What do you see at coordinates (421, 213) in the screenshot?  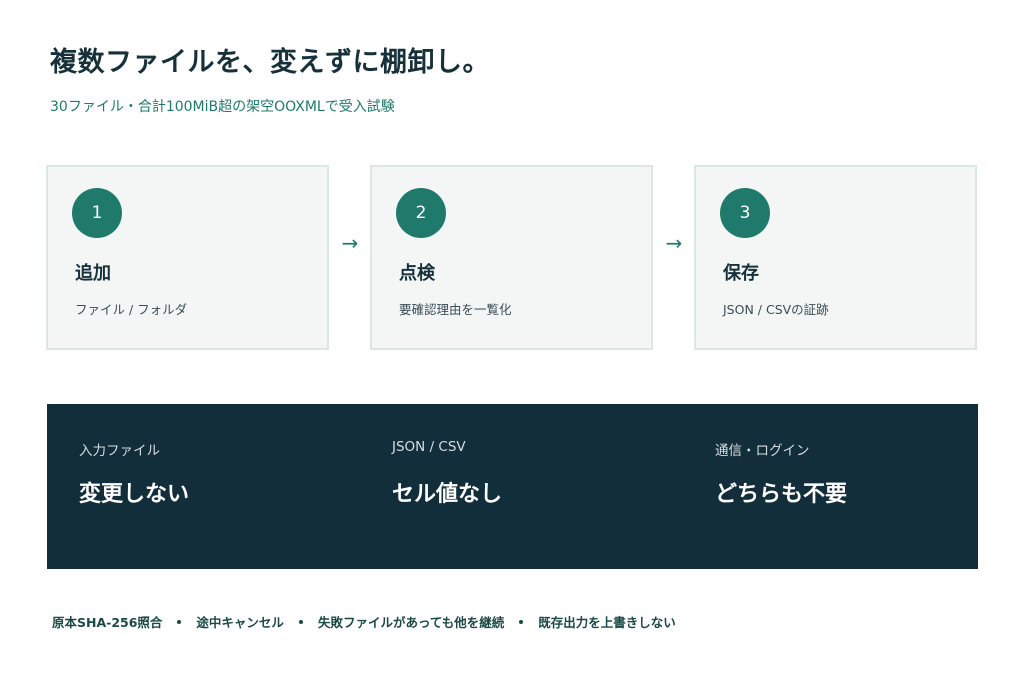 I see `step-number-badge: 2` at bounding box center [421, 213].